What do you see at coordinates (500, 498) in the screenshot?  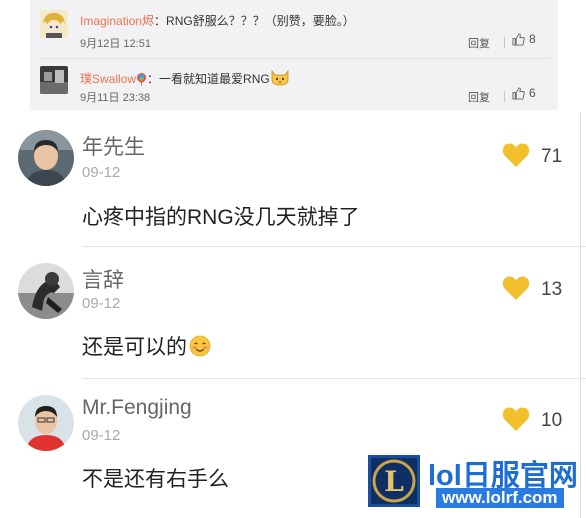 I see `watermark-url: www.lolrf.com` at bounding box center [500, 498].